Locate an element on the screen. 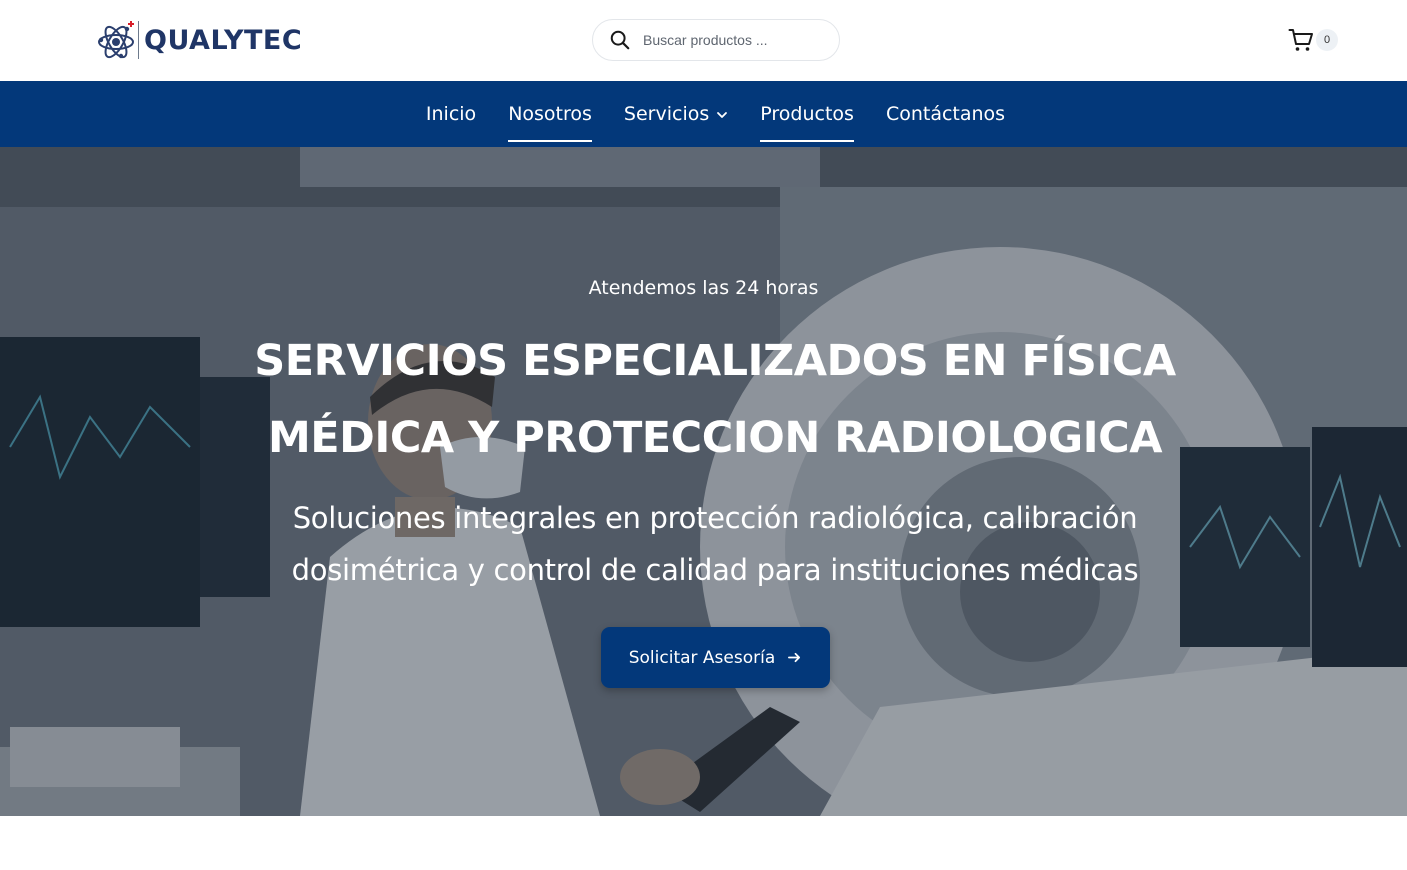 This screenshot has height=870, width=1407. logo-divider is located at coordinates (138, 40).